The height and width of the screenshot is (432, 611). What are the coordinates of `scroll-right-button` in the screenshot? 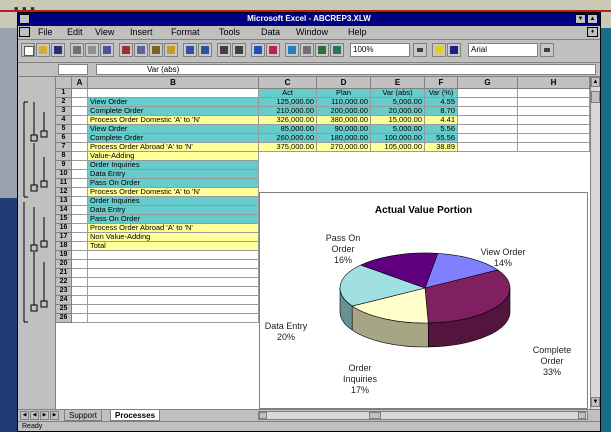 It's located at (582, 415).